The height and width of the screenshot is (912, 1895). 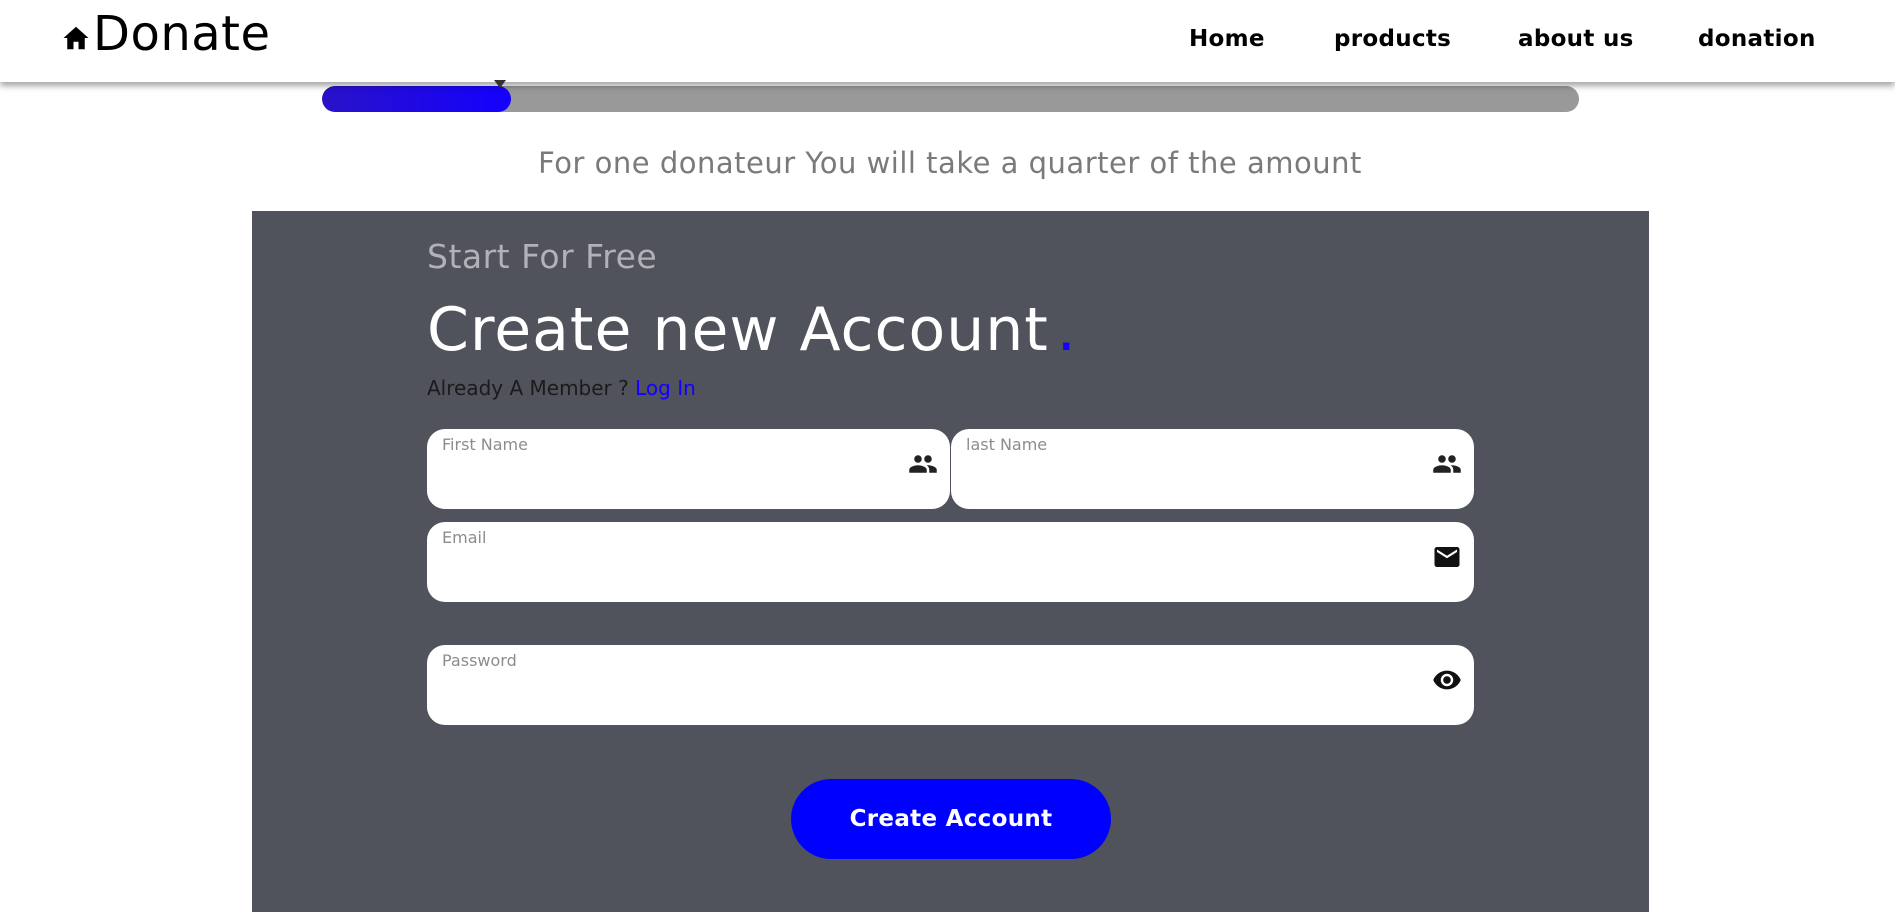 I want to click on password-input, so click(x=927, y=697).